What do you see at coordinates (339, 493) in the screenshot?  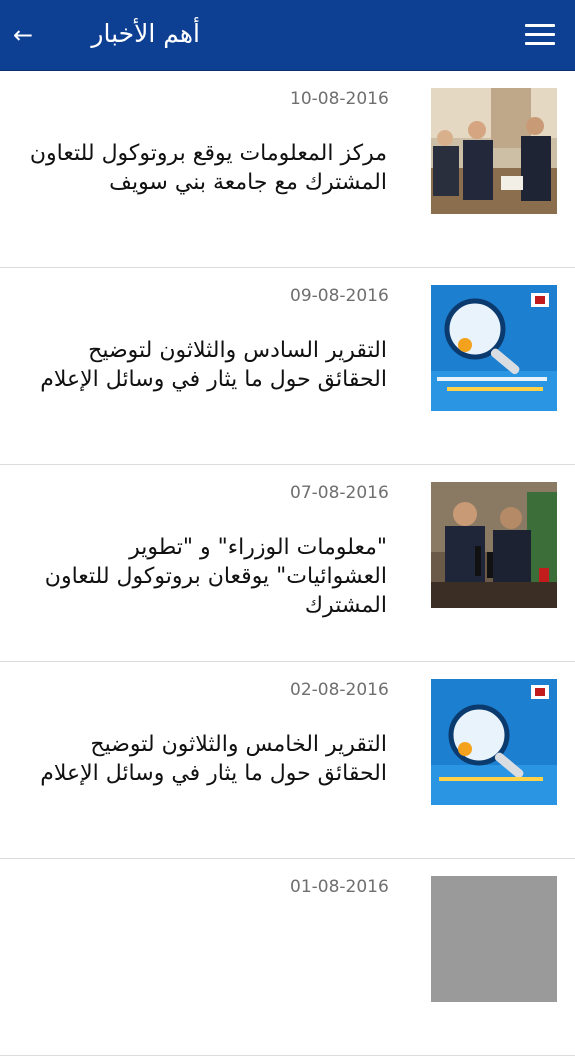 I see `news-date: 07-08-2016` at bounding box center [339, 493].